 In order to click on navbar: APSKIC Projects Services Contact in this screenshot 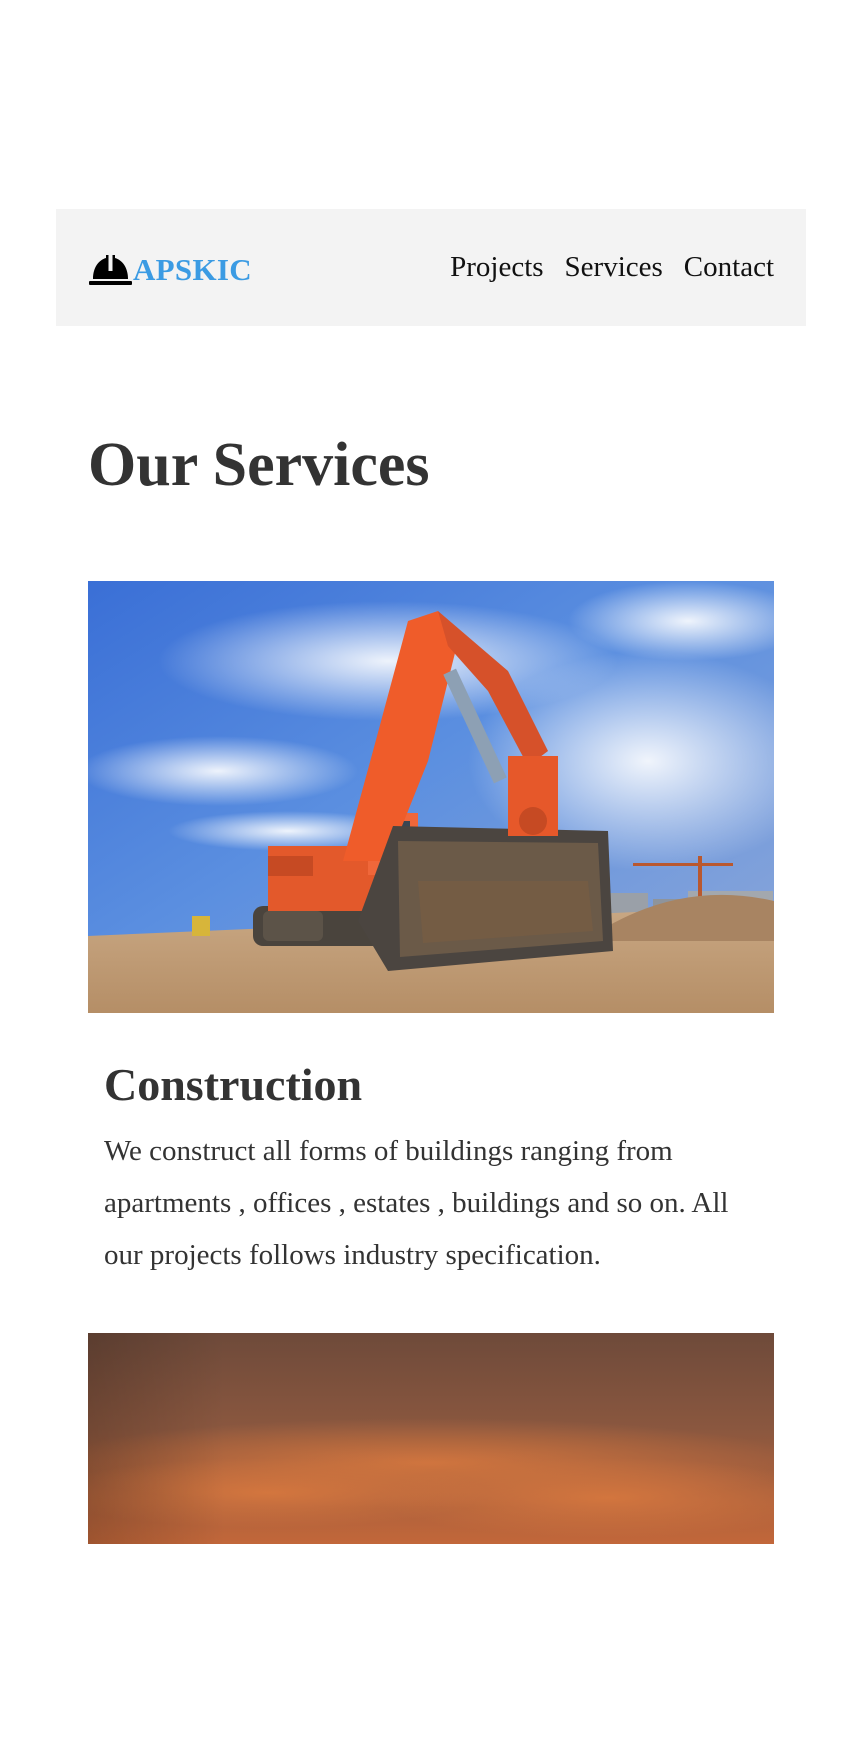, I will do `click(431, 267)`.